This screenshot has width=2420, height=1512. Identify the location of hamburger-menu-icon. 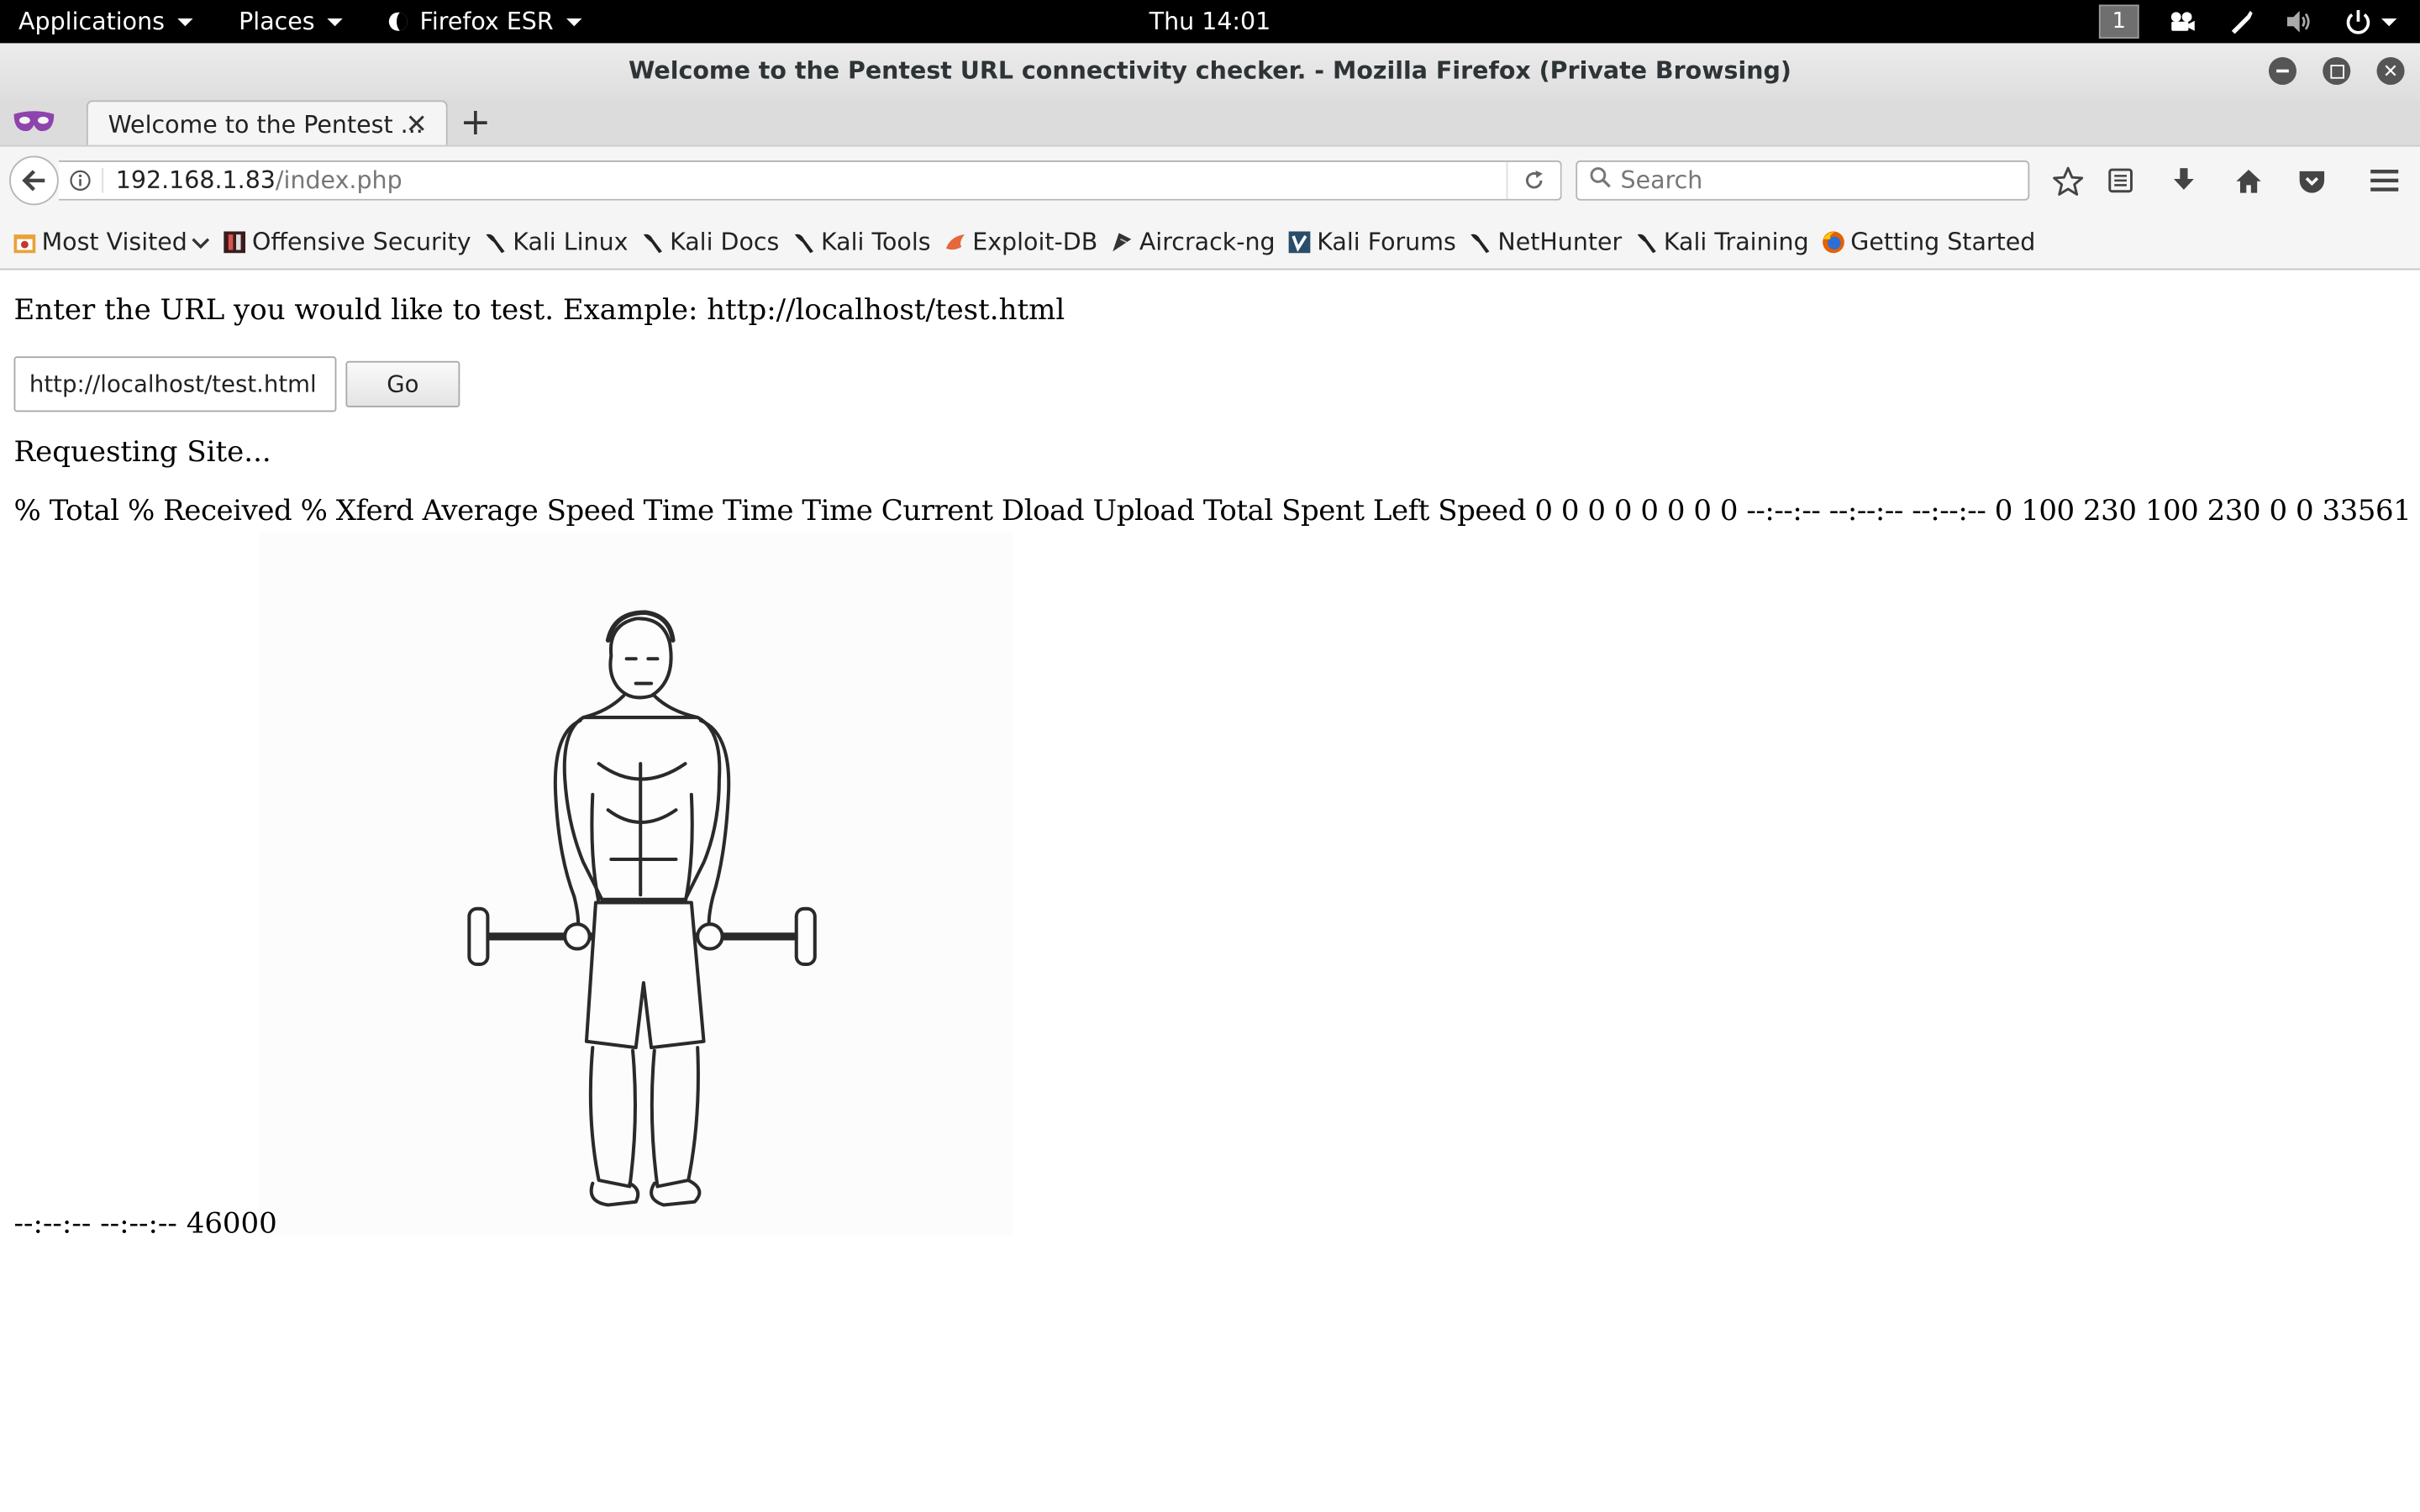
(2384, 181).